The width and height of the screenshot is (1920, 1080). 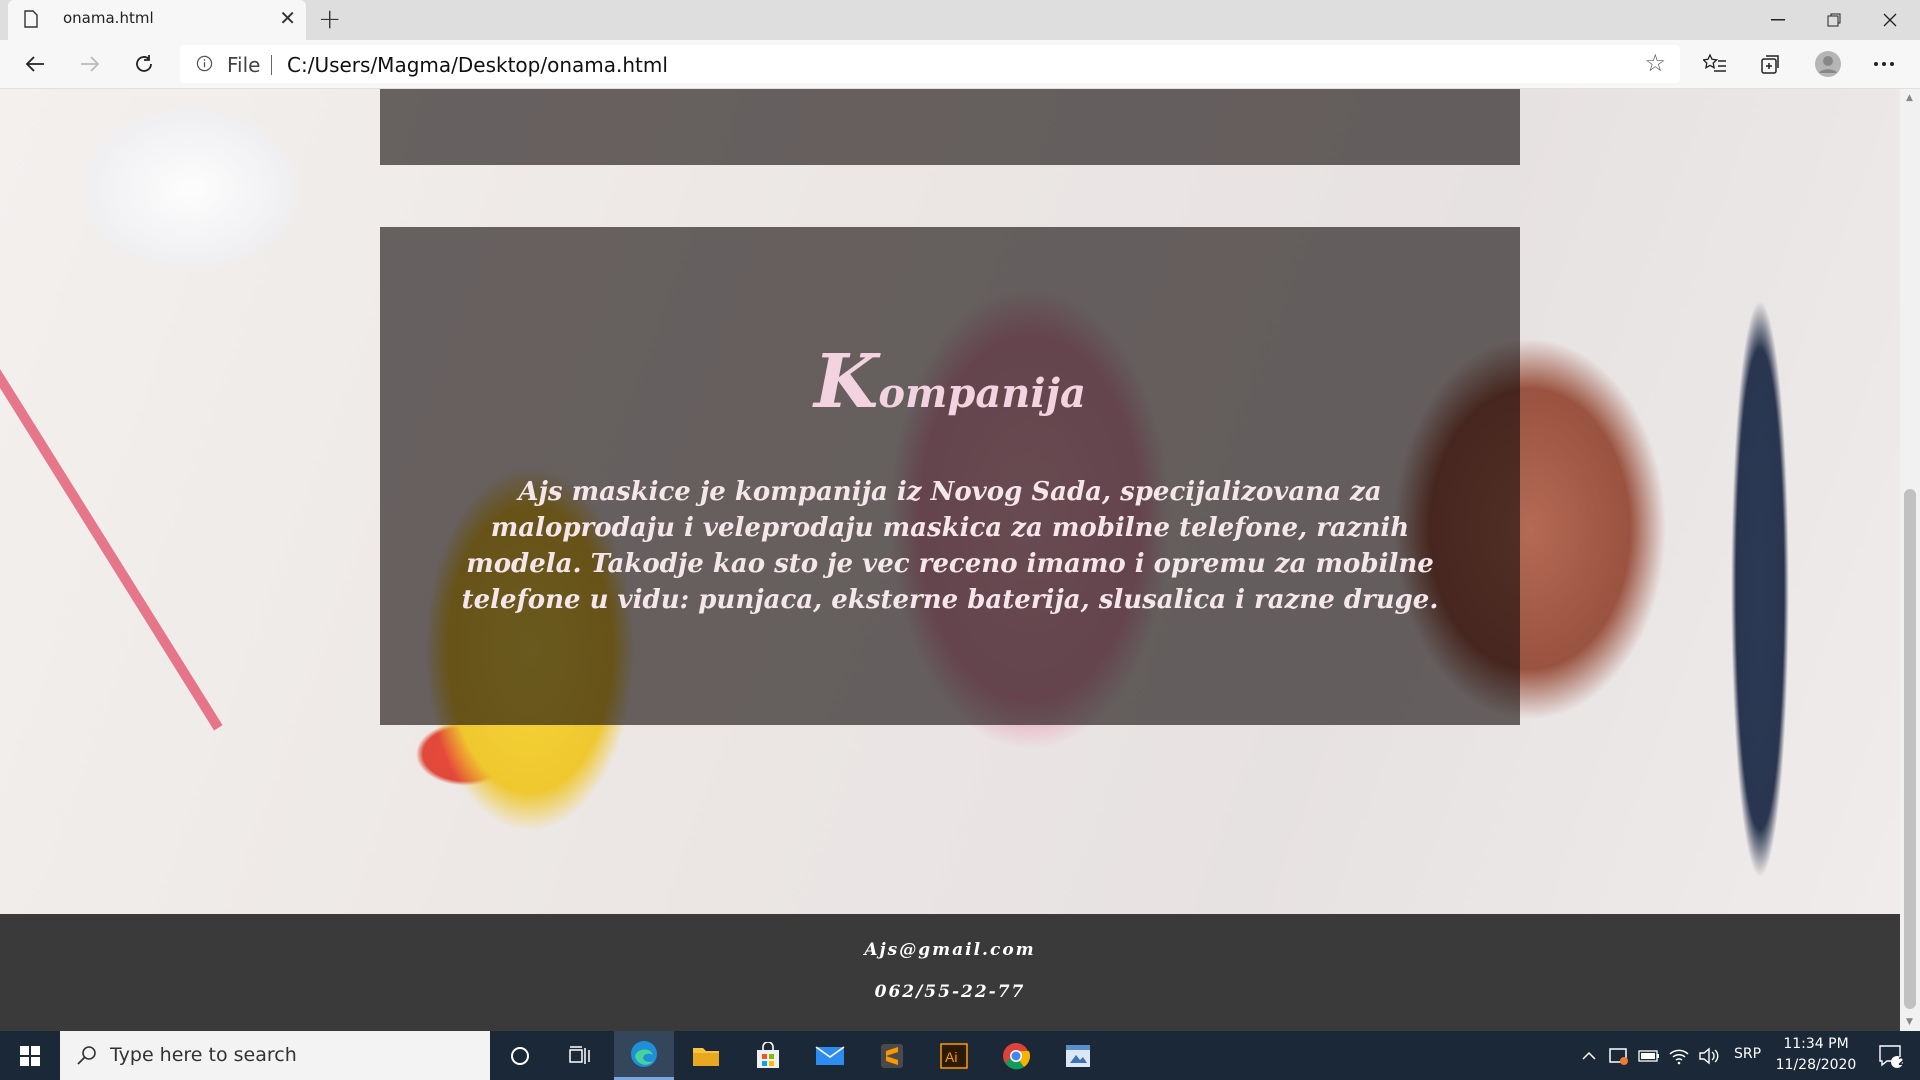 What do you see at coordinates (204, 63) in the screenshot?
I see `info-icon` at bounding box center [204, 63].